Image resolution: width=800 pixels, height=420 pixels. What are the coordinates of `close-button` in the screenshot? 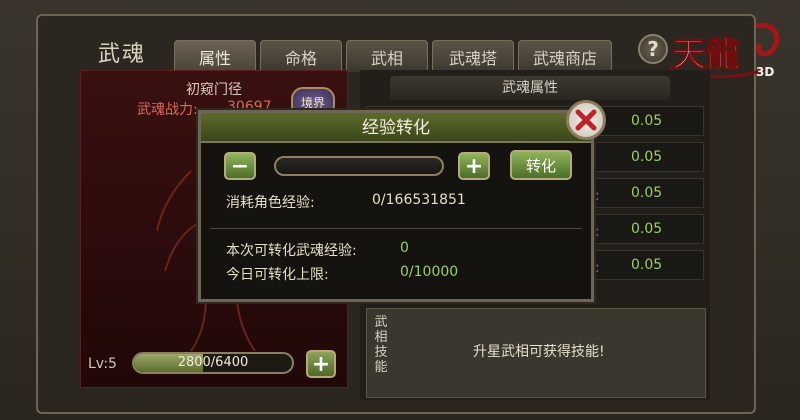 It's located at (586, 120).